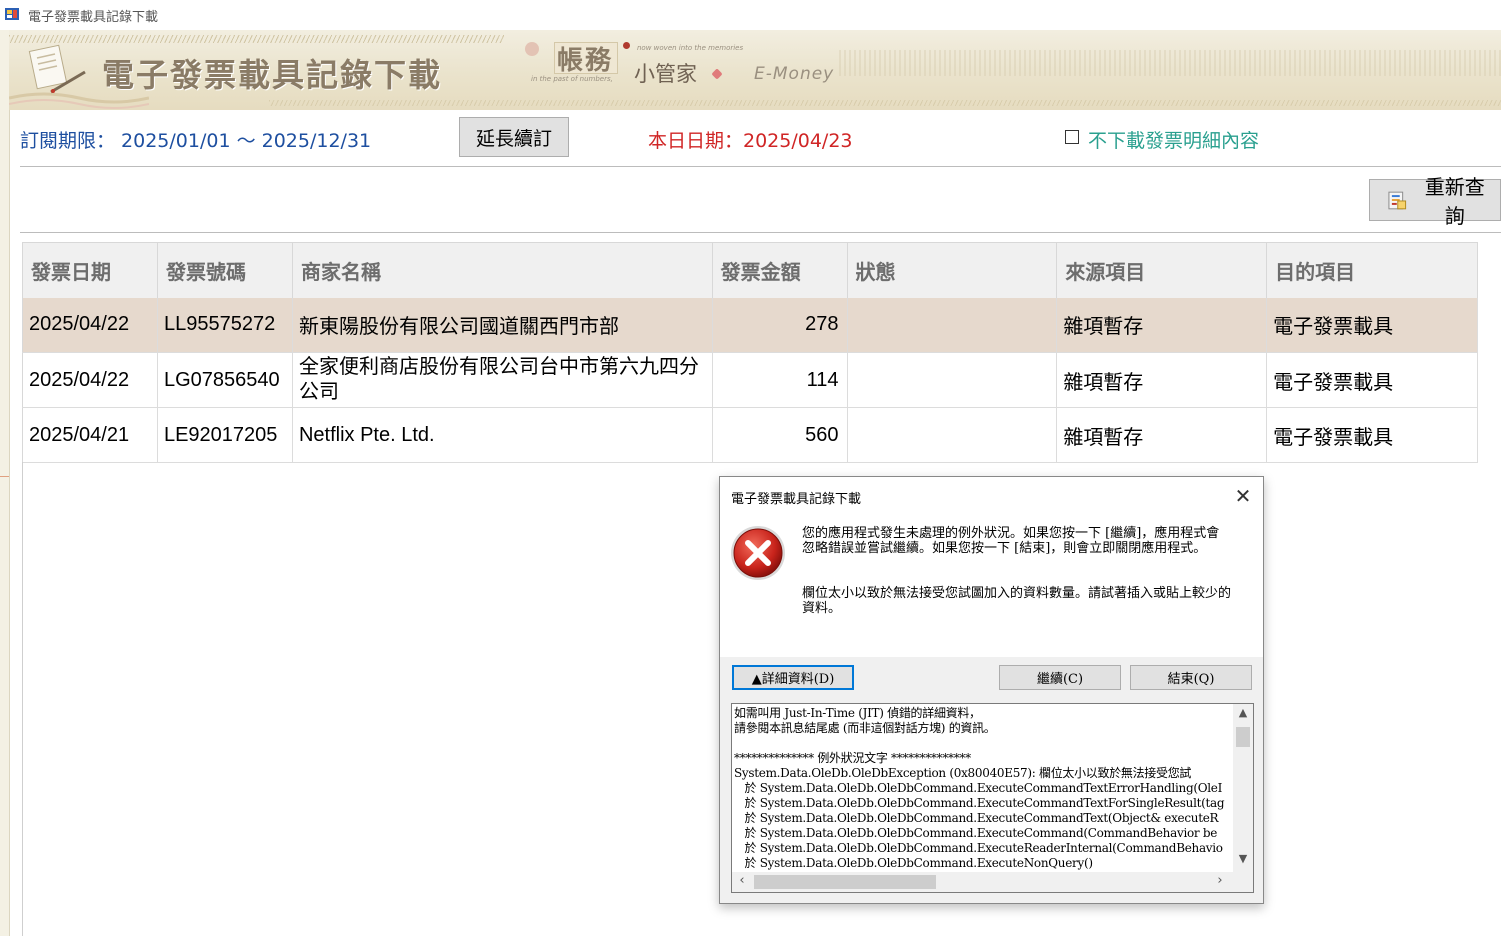  What do you see at coordinates (1243, 860) in the screenshot?
I see `scroll-down-icon: ▼` at bounding box center [1243, 860].